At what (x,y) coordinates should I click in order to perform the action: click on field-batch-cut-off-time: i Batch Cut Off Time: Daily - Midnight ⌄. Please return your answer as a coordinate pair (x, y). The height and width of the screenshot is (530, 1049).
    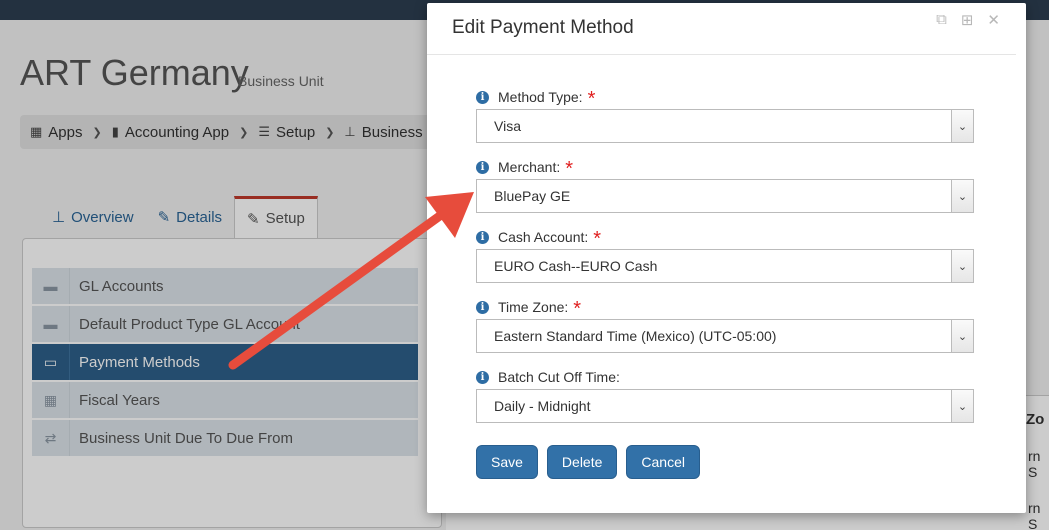
    Looking at the image, I should click on (725, 402).